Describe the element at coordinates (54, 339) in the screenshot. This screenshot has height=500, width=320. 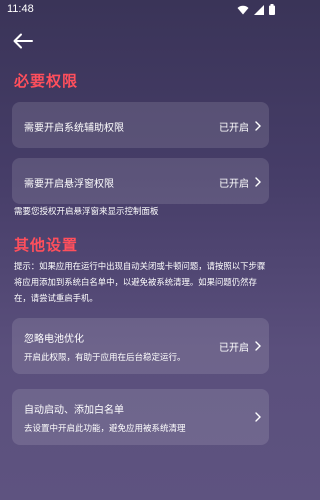
I see `battery-optimization-title: 忽略电池优化` at that location.